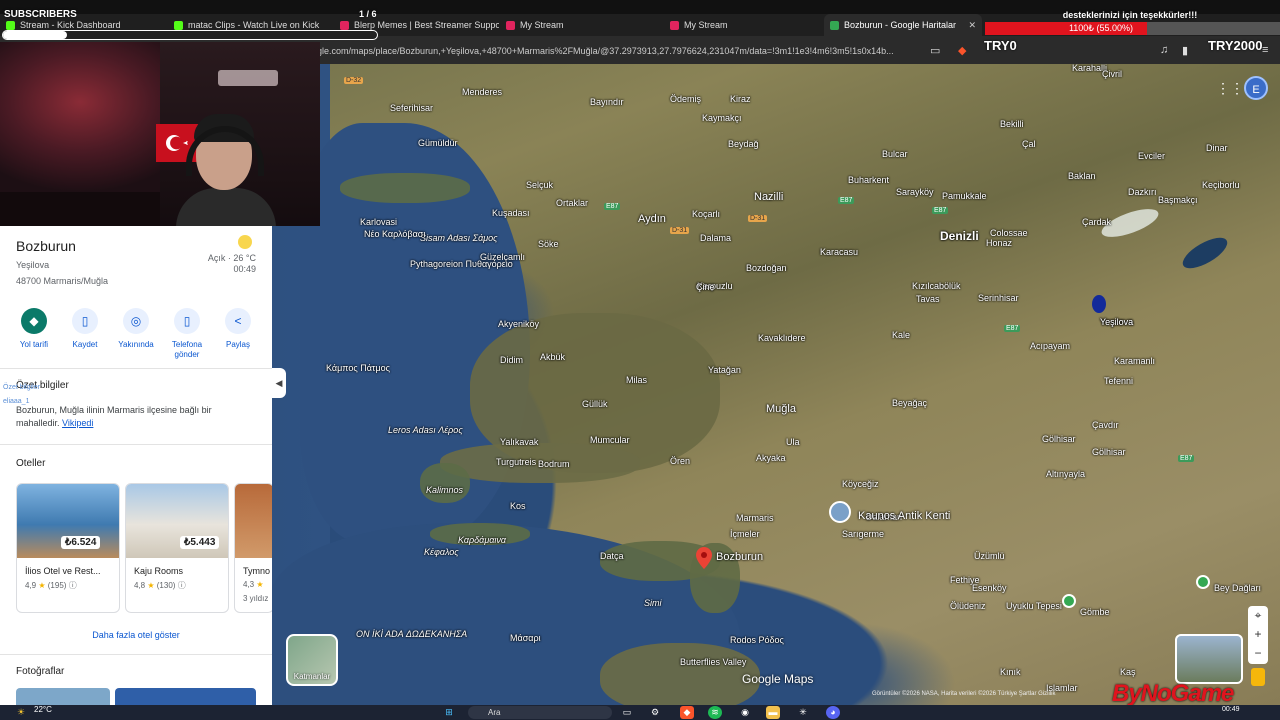 Image resolution: width=1280 pixels, height=720 pixels. What do you see at coordinates (627, 712) in the screenshot?
I see `task-view-icon: ▭` at bounding box center [627, 712].